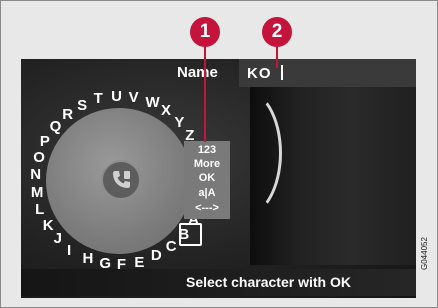 The width and height of the screenshot is (438, 308). What do you see at coordinates (88, 258) in the screenshot?
I see `letter-h: H` at bounding box center [88, 258].